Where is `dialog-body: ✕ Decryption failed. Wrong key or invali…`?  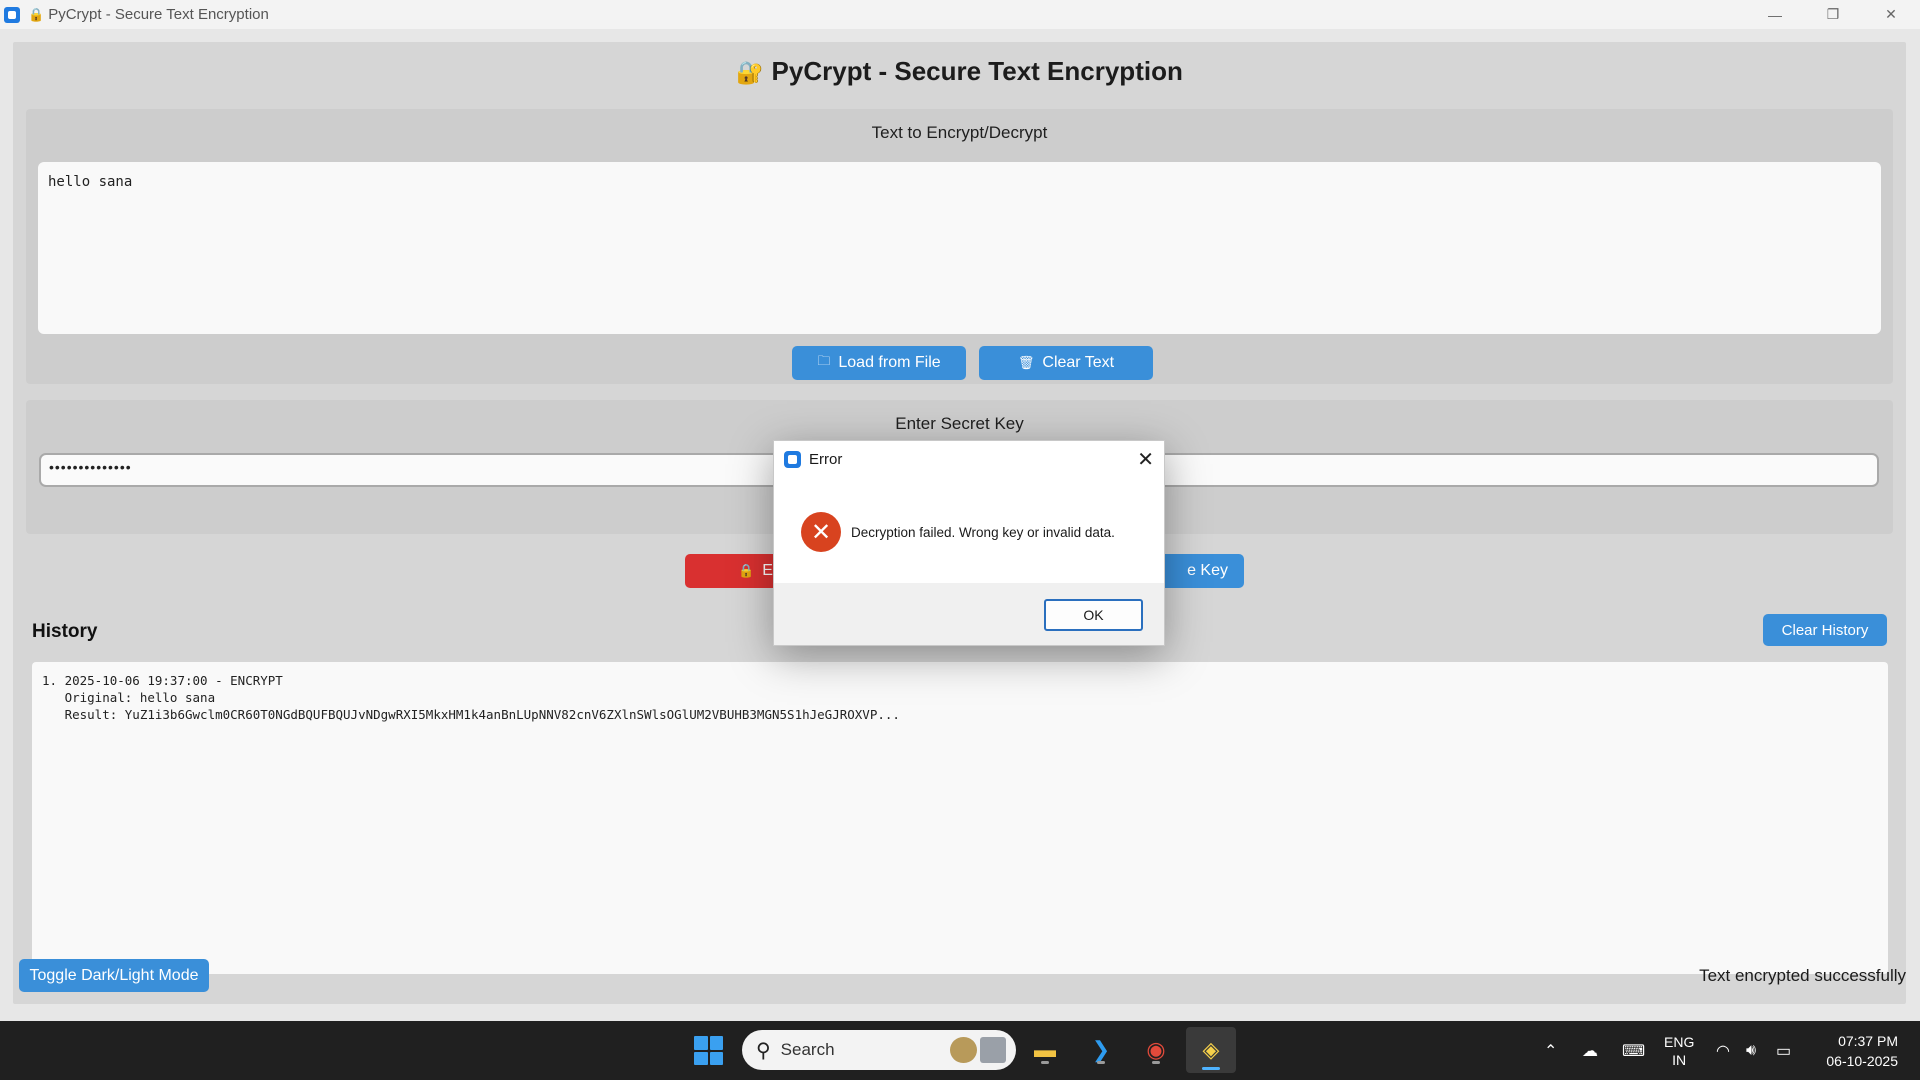 dialog-body: ✕ Decryption failed. Wrong key or invali… is located at coordinates (969, 532).